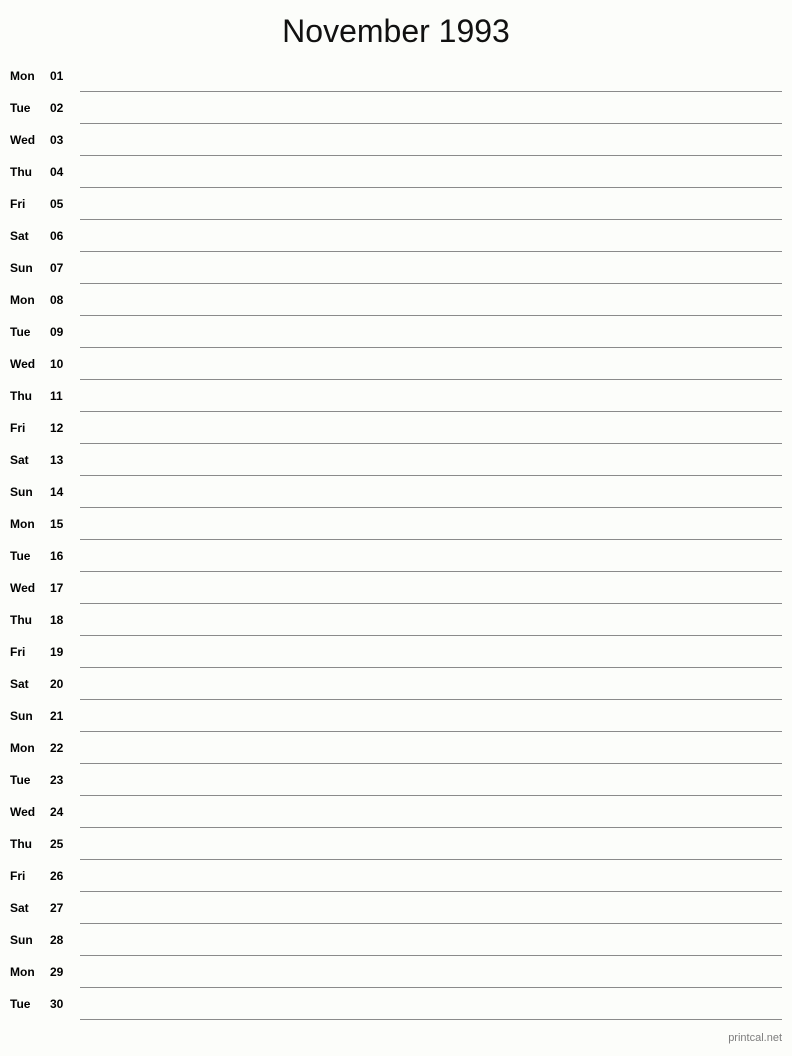 This screenshot has width=792, height=1056. Describe the element at coordinates (40, 524) in the screenshot. I see `day-label: Mon 15` at that location.